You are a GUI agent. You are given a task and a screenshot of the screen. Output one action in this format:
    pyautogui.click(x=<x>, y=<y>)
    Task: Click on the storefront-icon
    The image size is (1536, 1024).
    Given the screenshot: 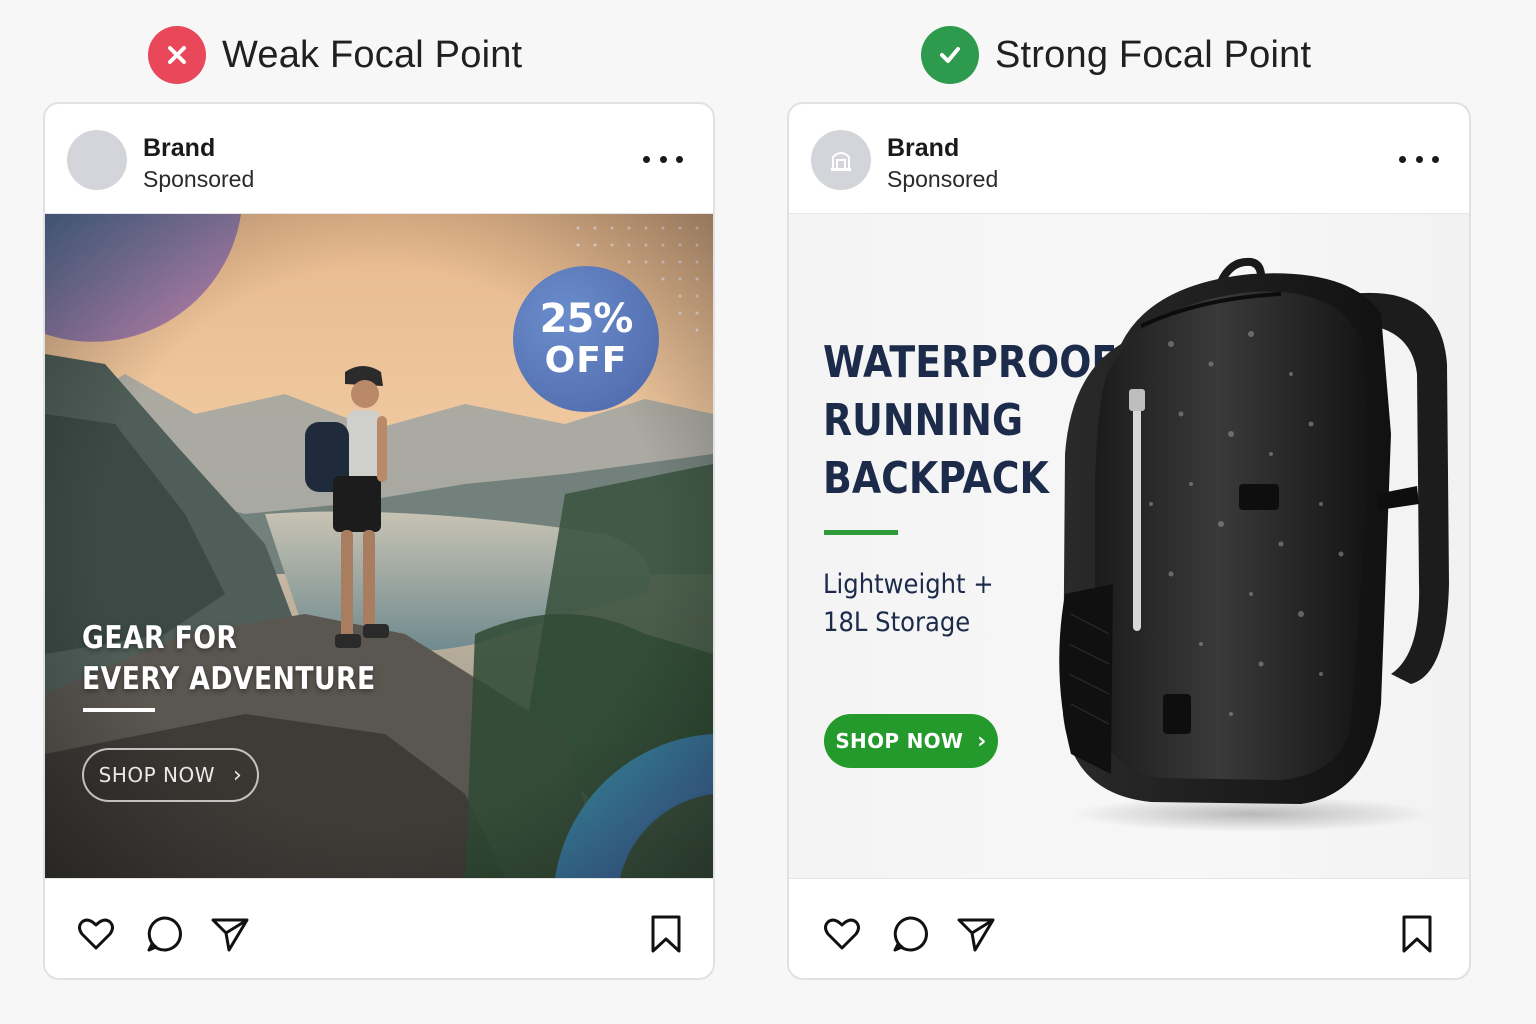 What is the action you would take?
    pyautogui.click(x=841, y=161)
    